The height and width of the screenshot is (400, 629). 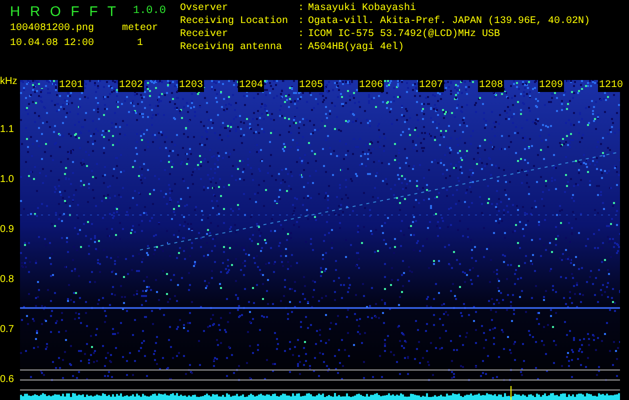 I want to click on info-label: Receiving antenna, so click(x=232, y=47).